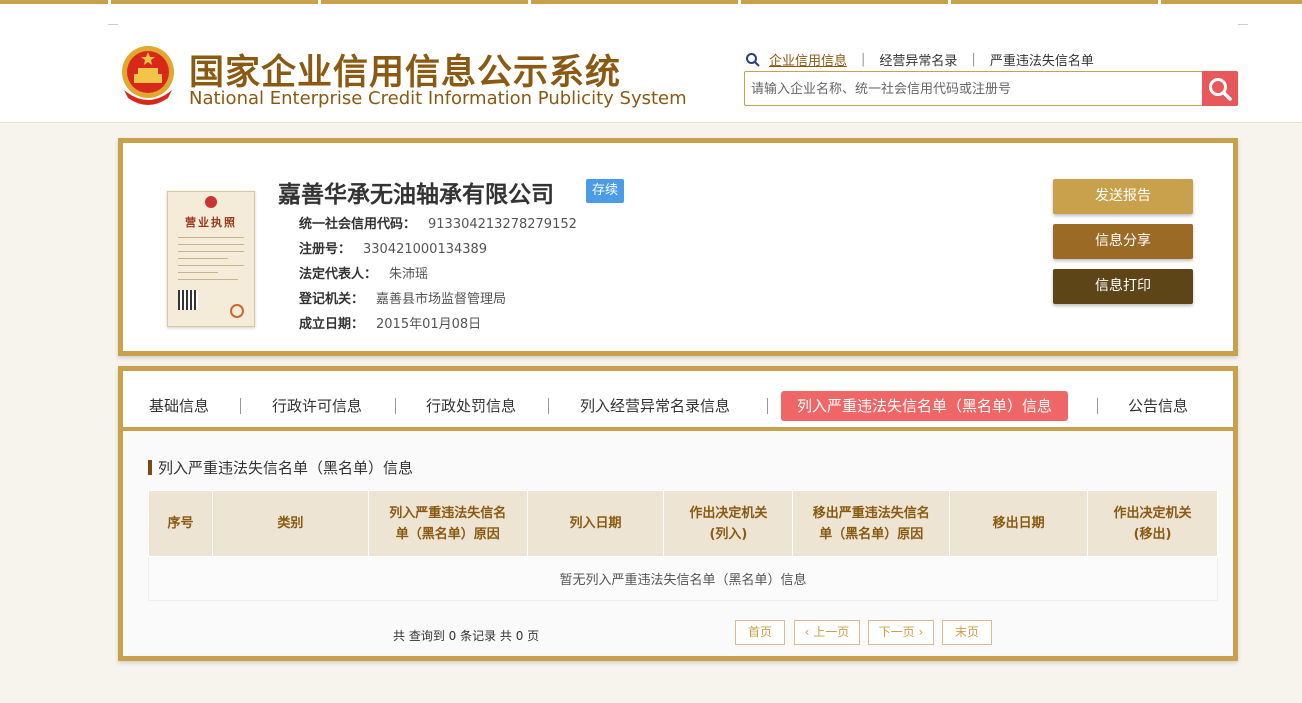 This screenshot has height=703, width=1302. What do you see at coordinates (1152, 523) in the screenshot?
I see `col-remove-authority: 作出决定机关 (移出)` at bounding box center [1152, 523].